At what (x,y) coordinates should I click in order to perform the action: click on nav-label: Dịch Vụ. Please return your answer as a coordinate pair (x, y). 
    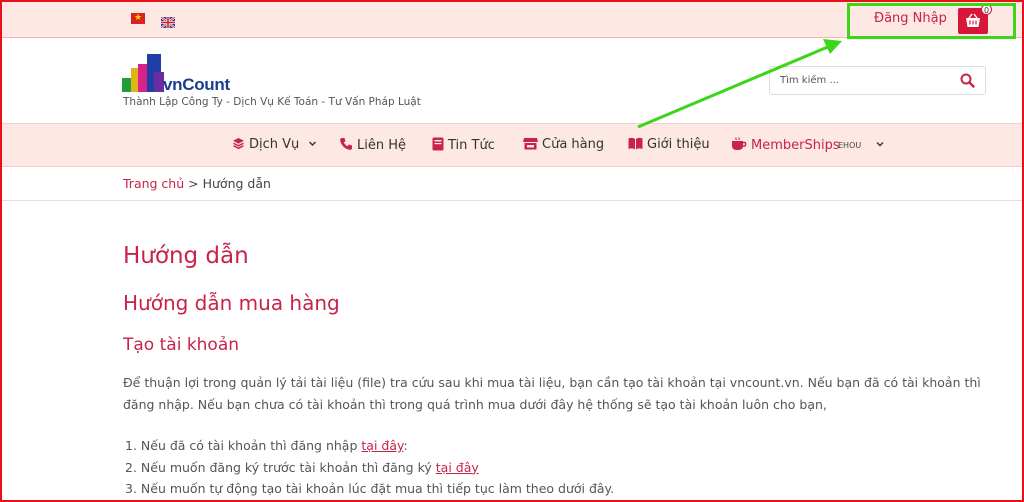
    Looking at the image, I should click on (274, 144).